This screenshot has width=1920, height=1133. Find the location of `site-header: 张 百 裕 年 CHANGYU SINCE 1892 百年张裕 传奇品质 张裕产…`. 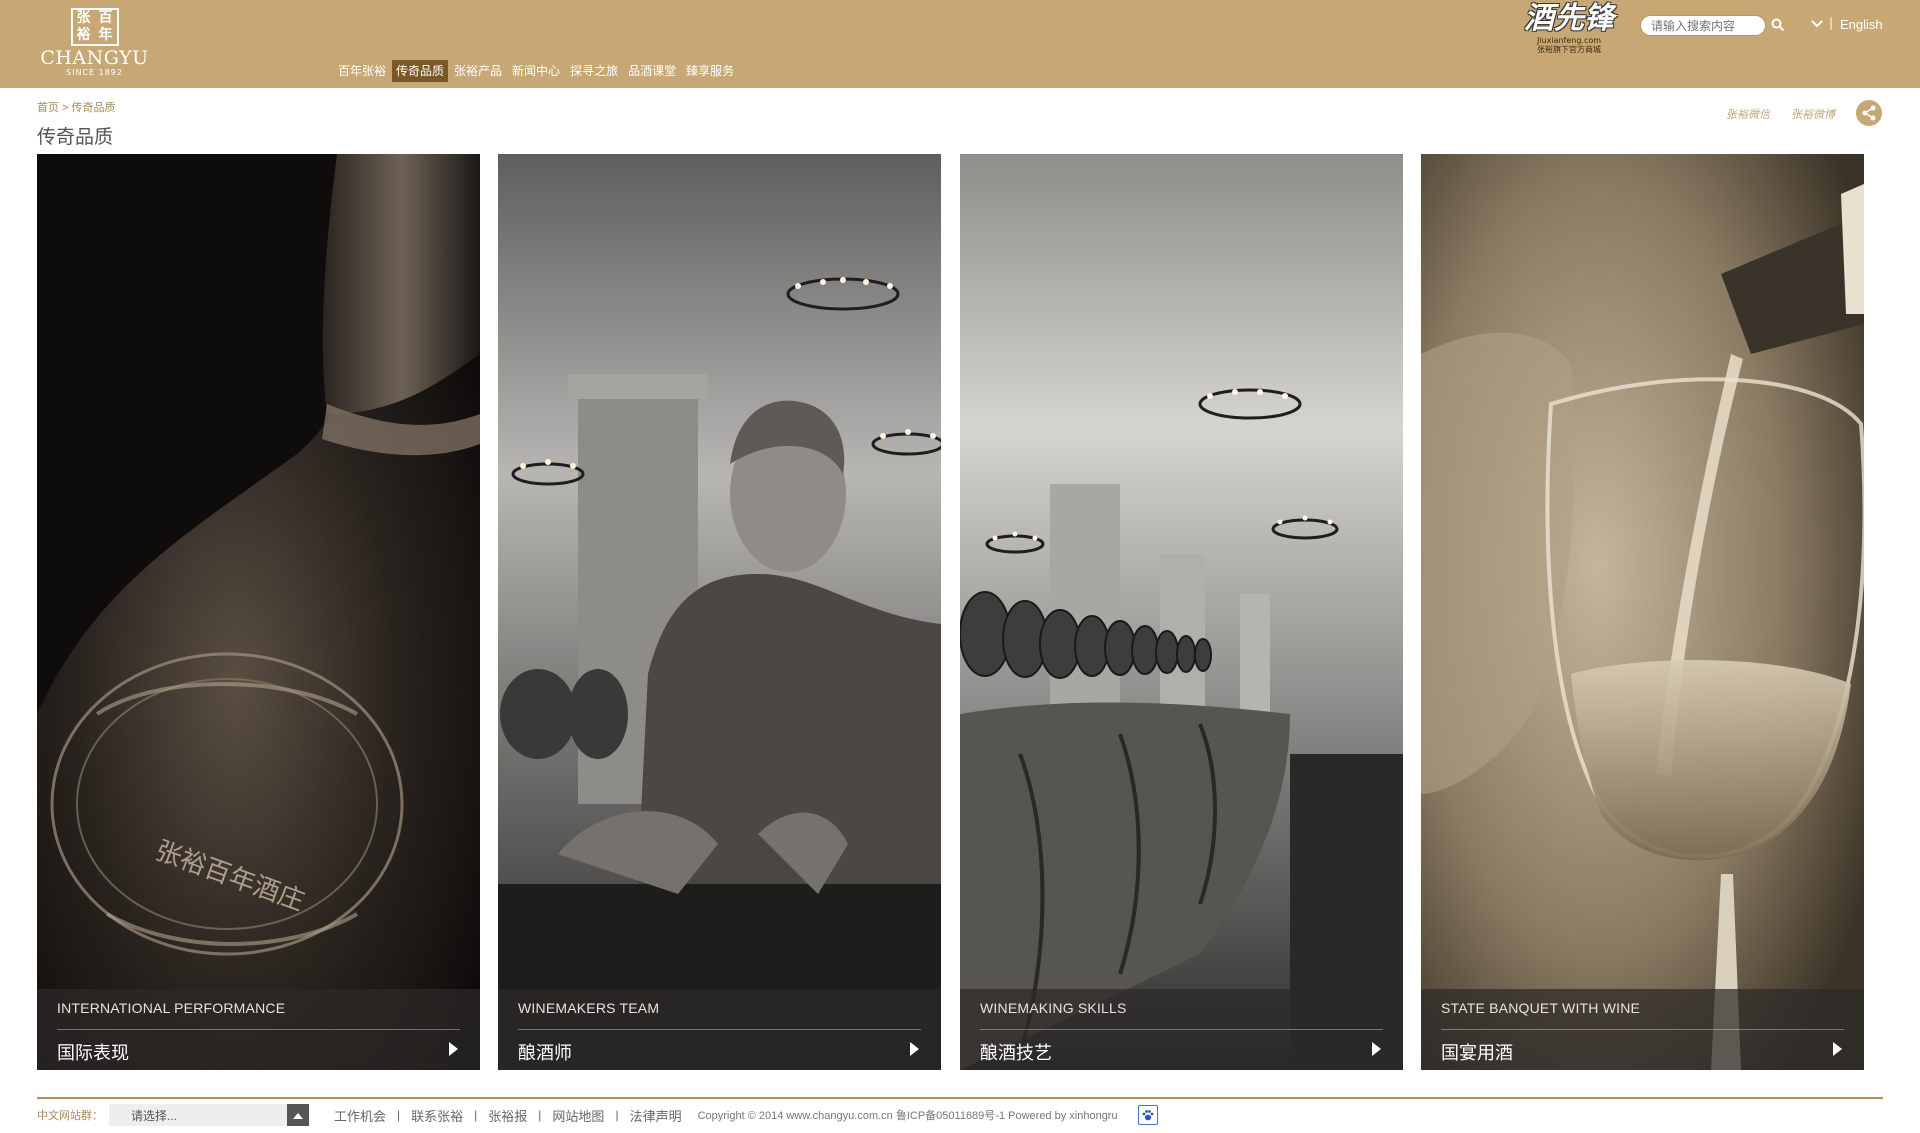

site-header: 张 百 裕 年 CHANGYU SINCE 1892 百年张裕 传奇品质 张裕产… is located at coordinates (960, 44).